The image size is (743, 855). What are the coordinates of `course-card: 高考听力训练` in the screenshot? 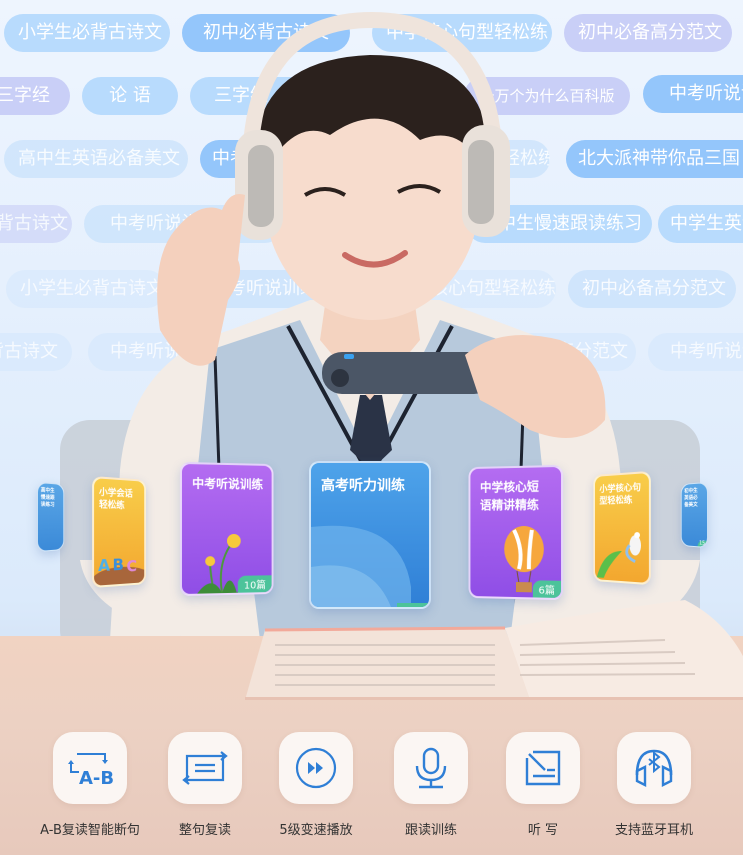 It's located at (370, 535).